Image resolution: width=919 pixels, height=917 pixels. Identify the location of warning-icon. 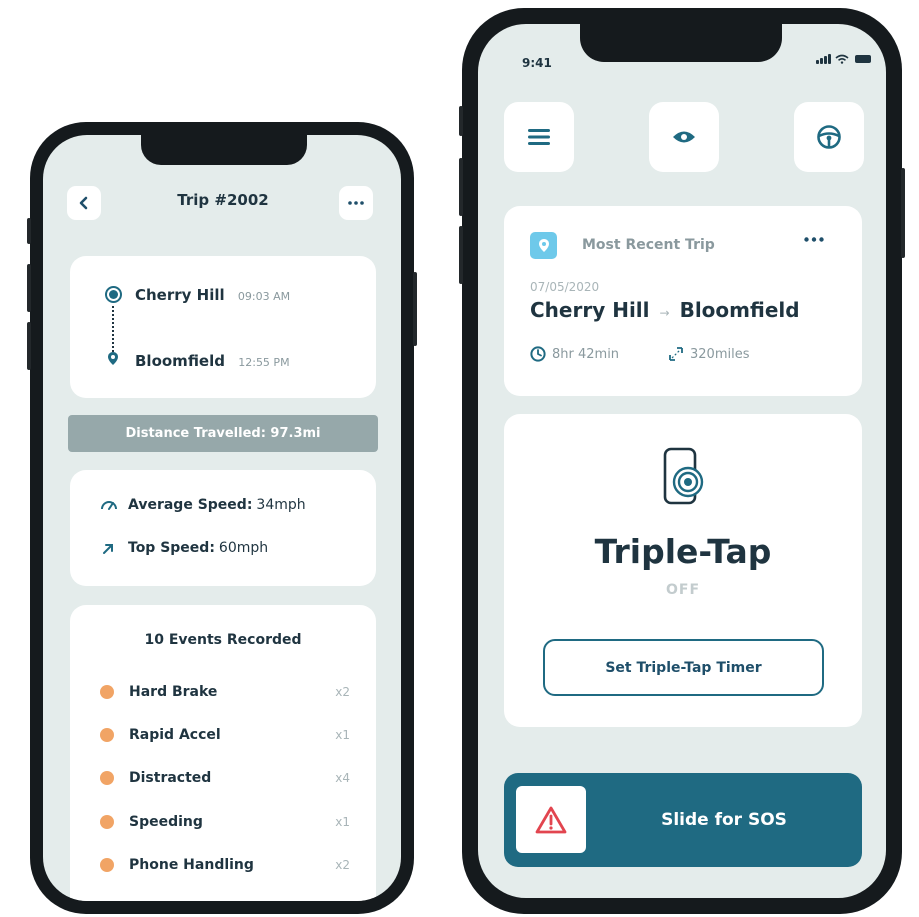
(551, 819).